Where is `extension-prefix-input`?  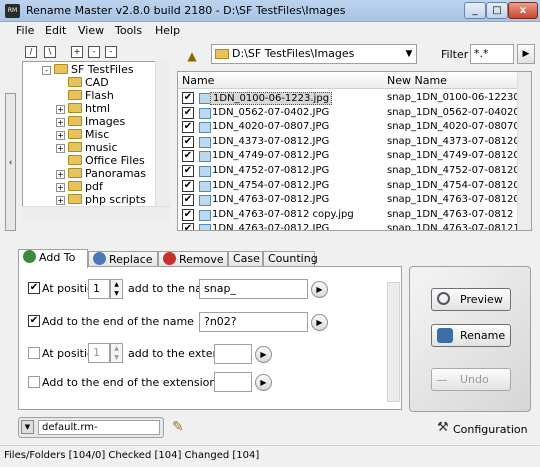
extension-prefix-input is located at coordinates (233, 354).